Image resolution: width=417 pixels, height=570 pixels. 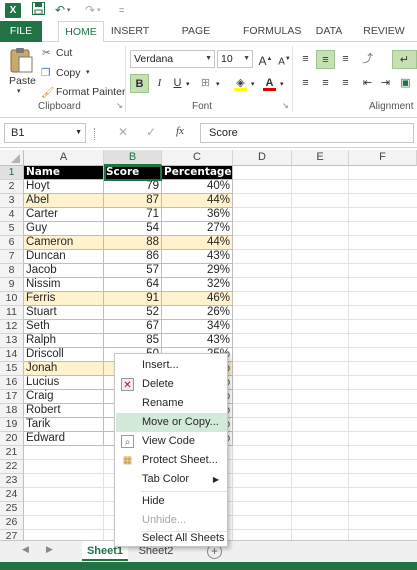 I want to click on row-header: 2, so click(x=12, y=187).